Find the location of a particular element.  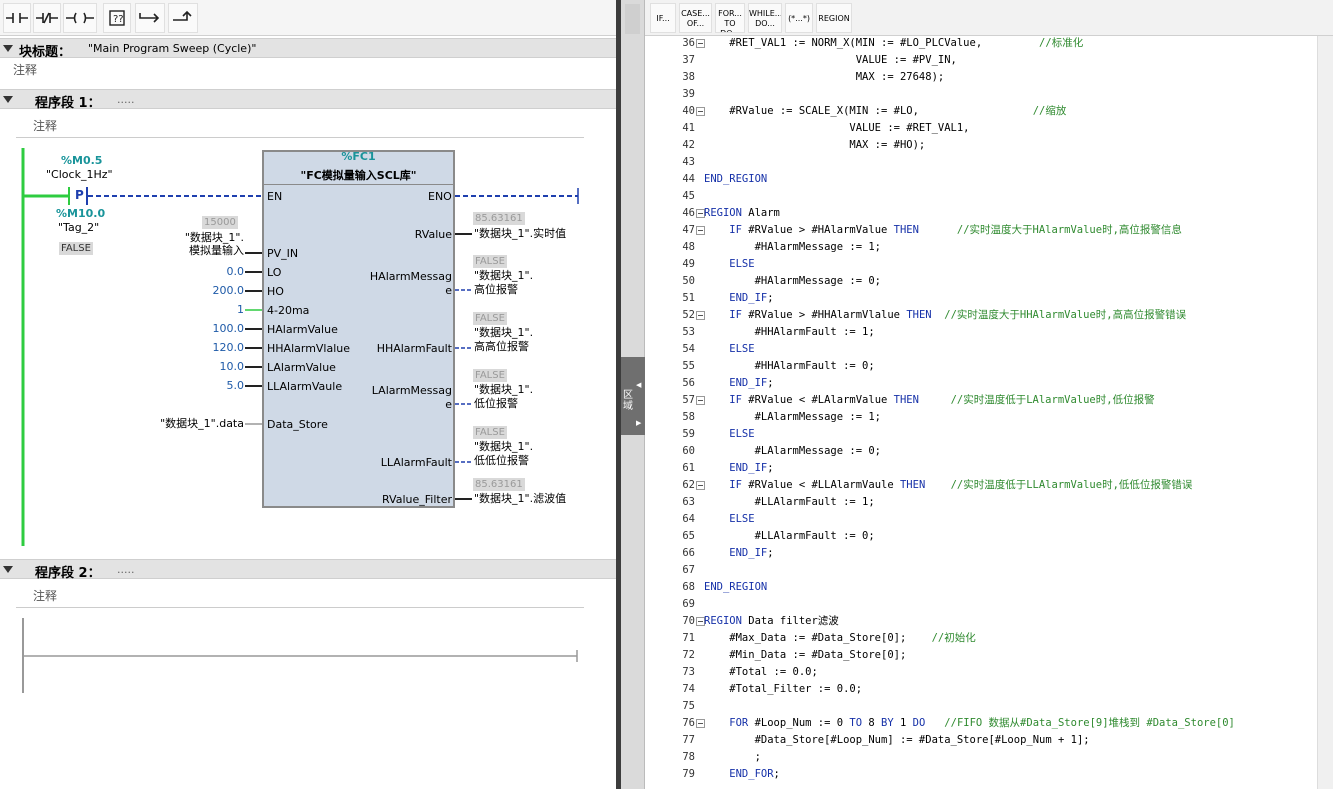

halarm-msg-operand-1: "数据块_1". is located at coordinates (503, 276).